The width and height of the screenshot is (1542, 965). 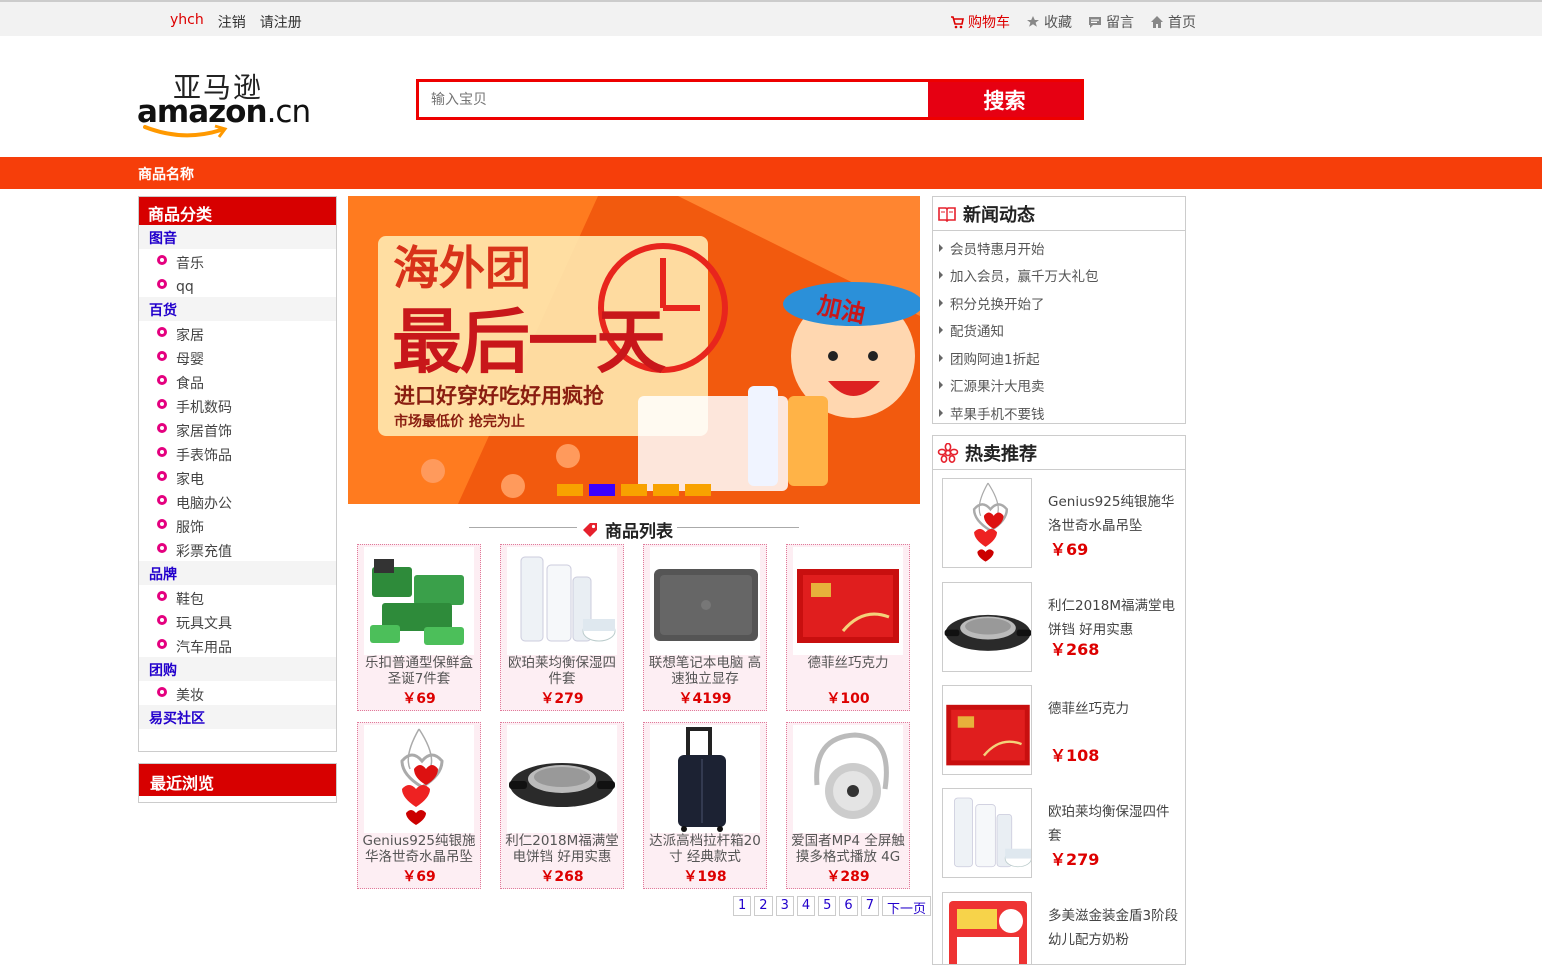 I want to click on category-item: 汽车用品, so click(x=237, y=645).